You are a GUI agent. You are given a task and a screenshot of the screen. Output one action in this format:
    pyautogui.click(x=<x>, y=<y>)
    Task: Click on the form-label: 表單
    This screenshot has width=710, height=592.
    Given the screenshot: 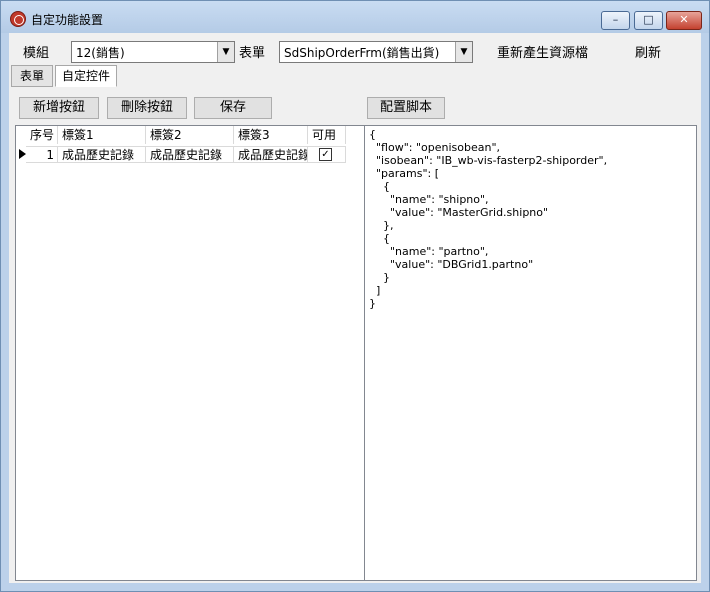 What is the action you would take?
    pyautogui.click(x=252, y=53)
    